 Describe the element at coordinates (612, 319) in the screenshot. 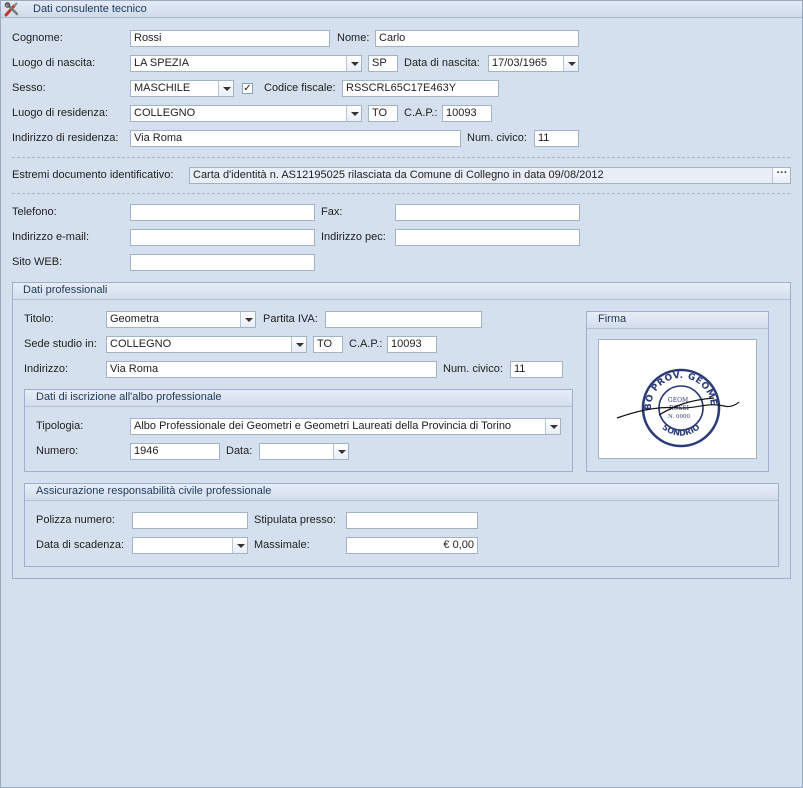

I see `firma-title: Firma` at that location.